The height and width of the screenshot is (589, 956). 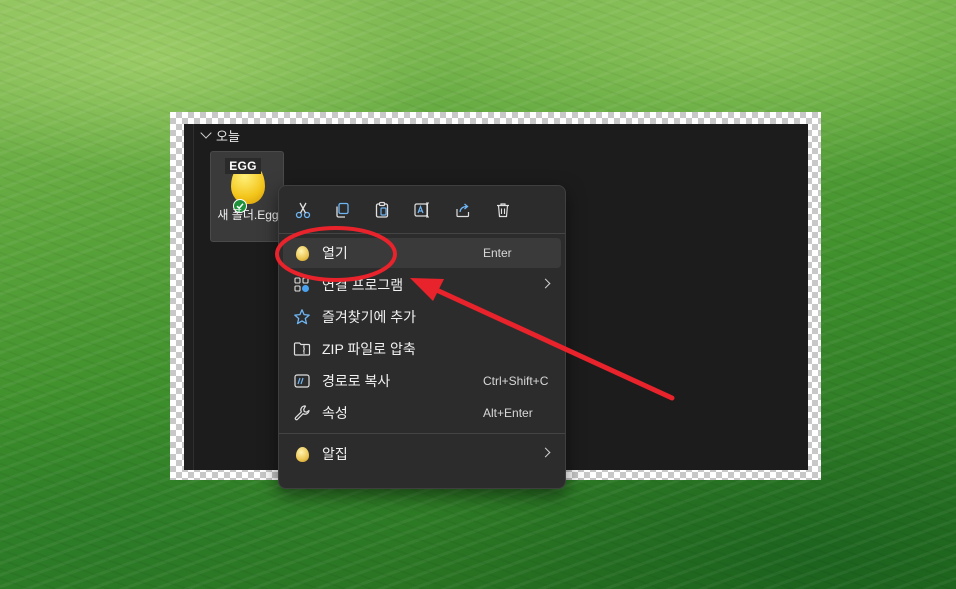 I want to click on open-with-icon, so click(x=302, y=285).